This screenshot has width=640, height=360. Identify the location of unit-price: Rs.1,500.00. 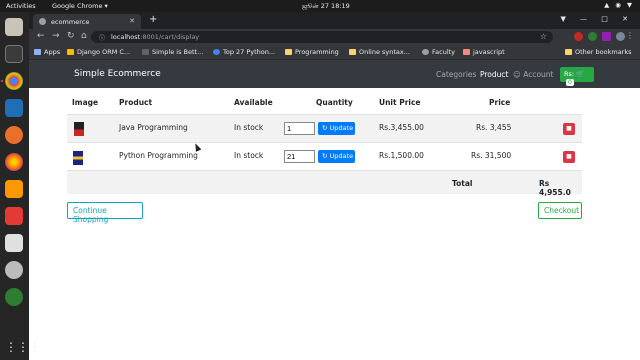
(401, 155).